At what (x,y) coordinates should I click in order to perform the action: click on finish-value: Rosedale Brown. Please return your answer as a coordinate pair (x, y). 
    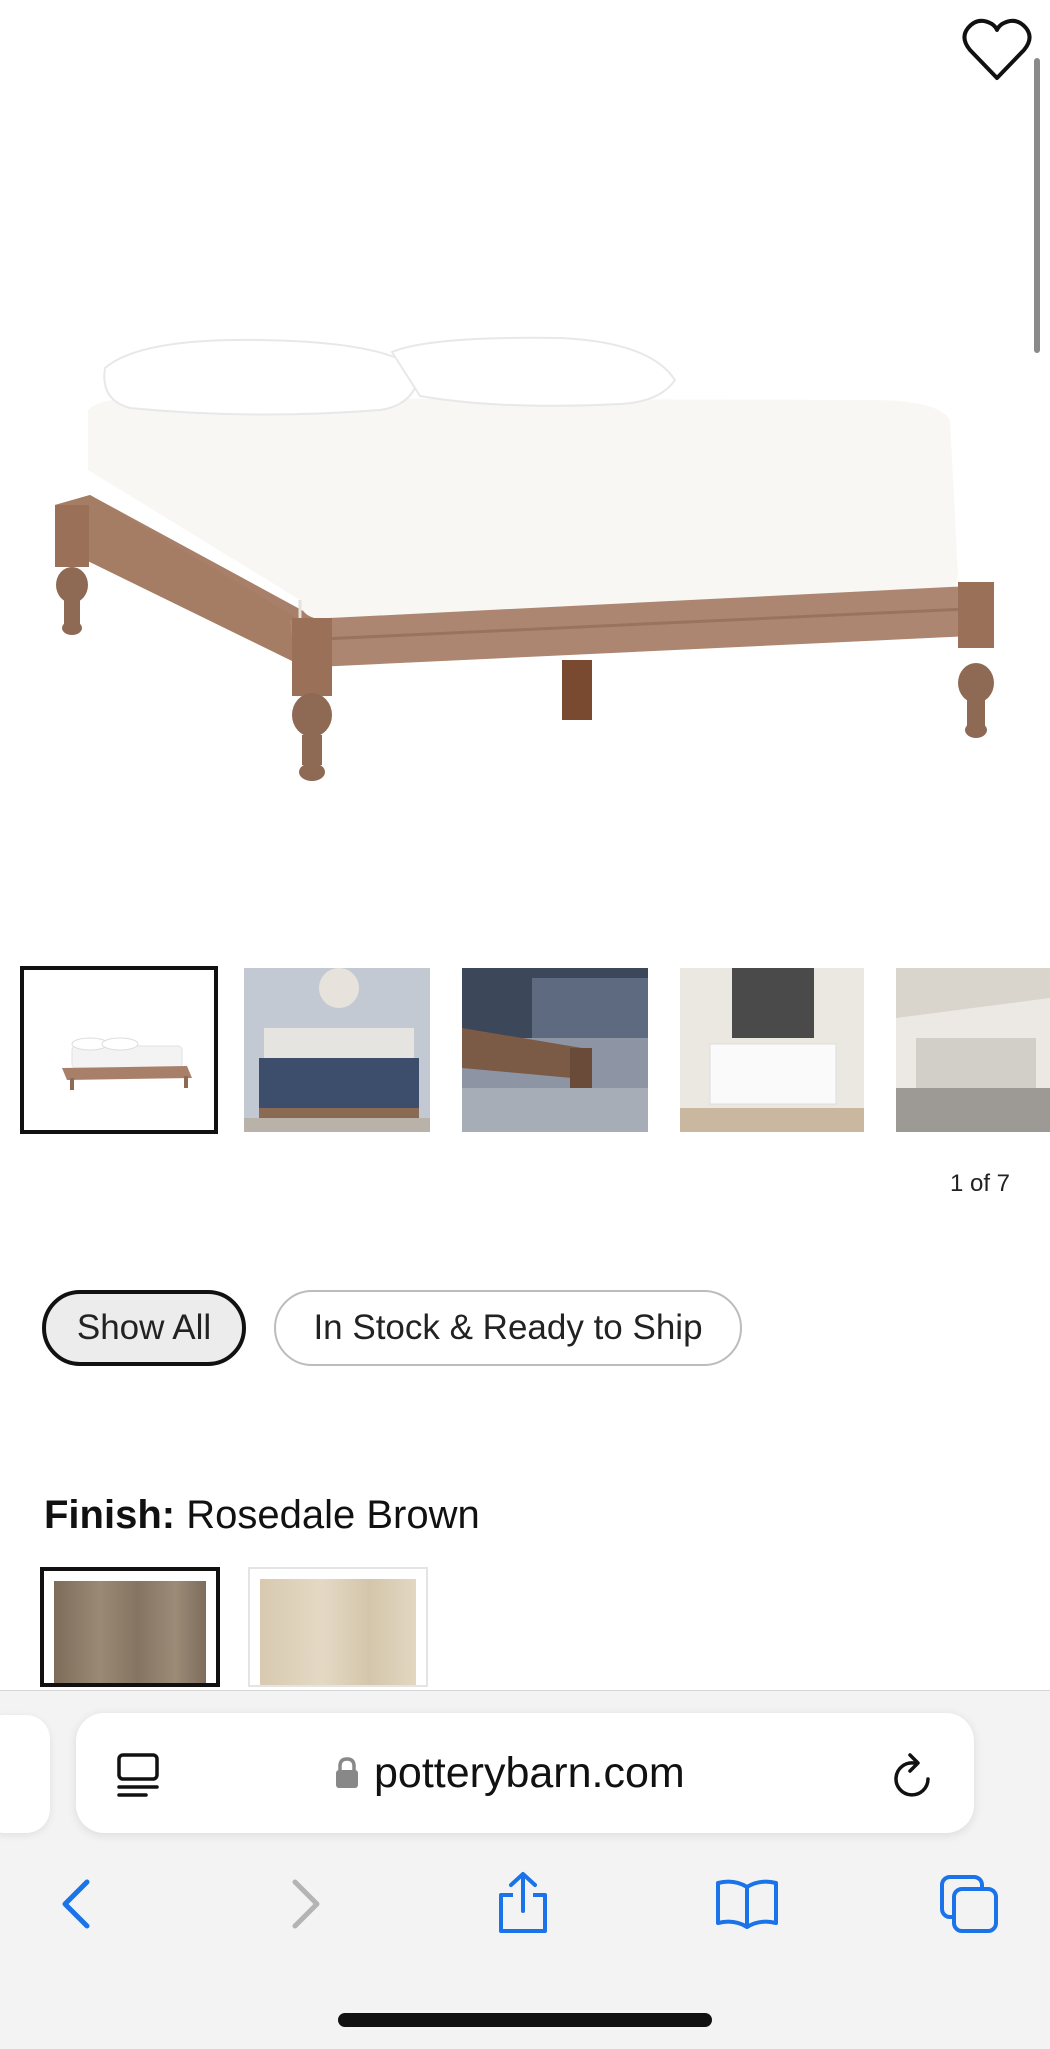
    Looking at the image, I should click on (333, 1515).